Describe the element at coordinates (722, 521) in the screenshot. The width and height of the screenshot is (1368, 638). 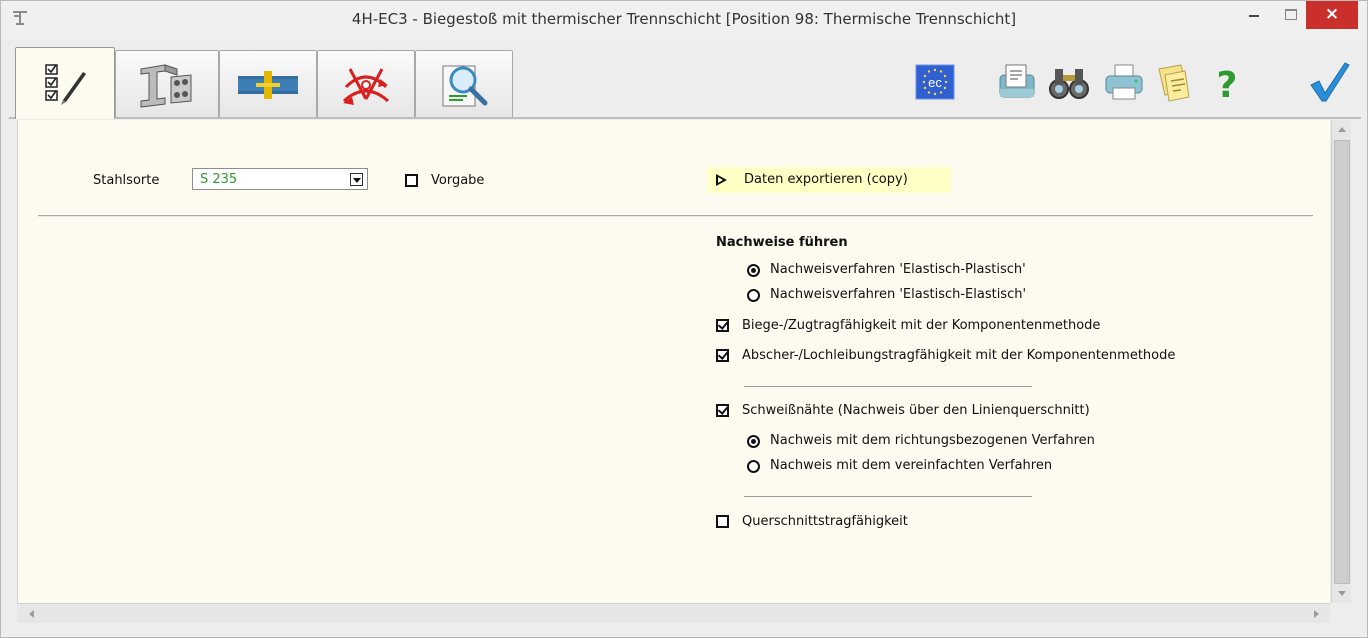
I see `checkbox-cross-section` at that location.